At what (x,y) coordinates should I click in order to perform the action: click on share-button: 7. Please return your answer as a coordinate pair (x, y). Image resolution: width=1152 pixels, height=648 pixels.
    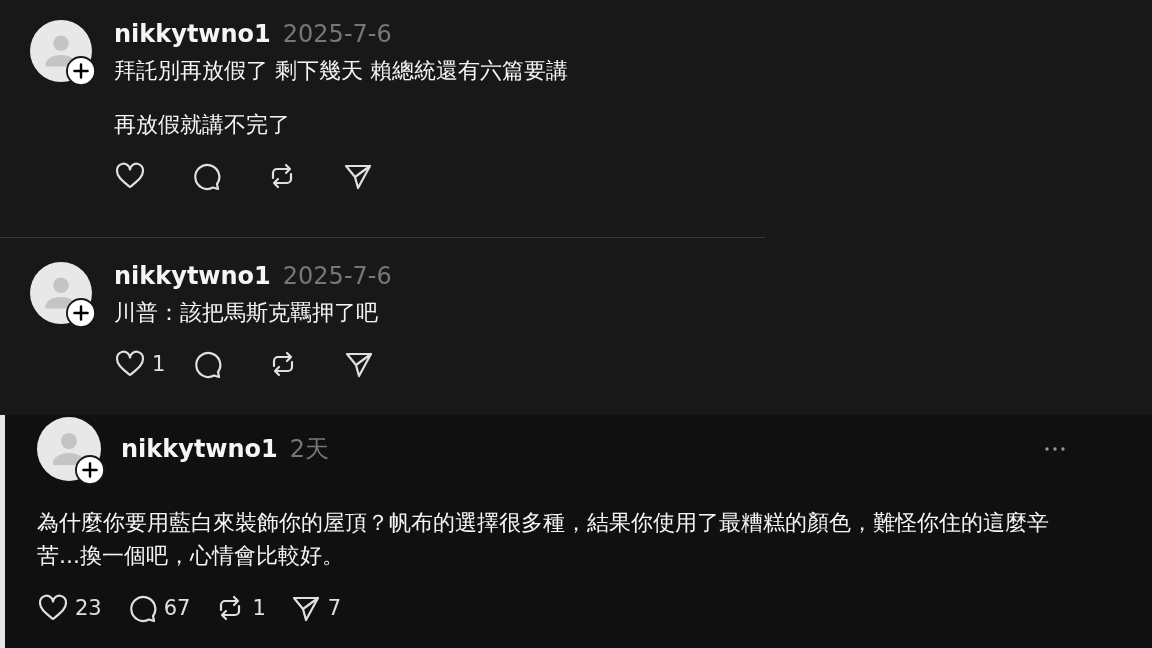
    Looking at the image, I should click on (315, 608).